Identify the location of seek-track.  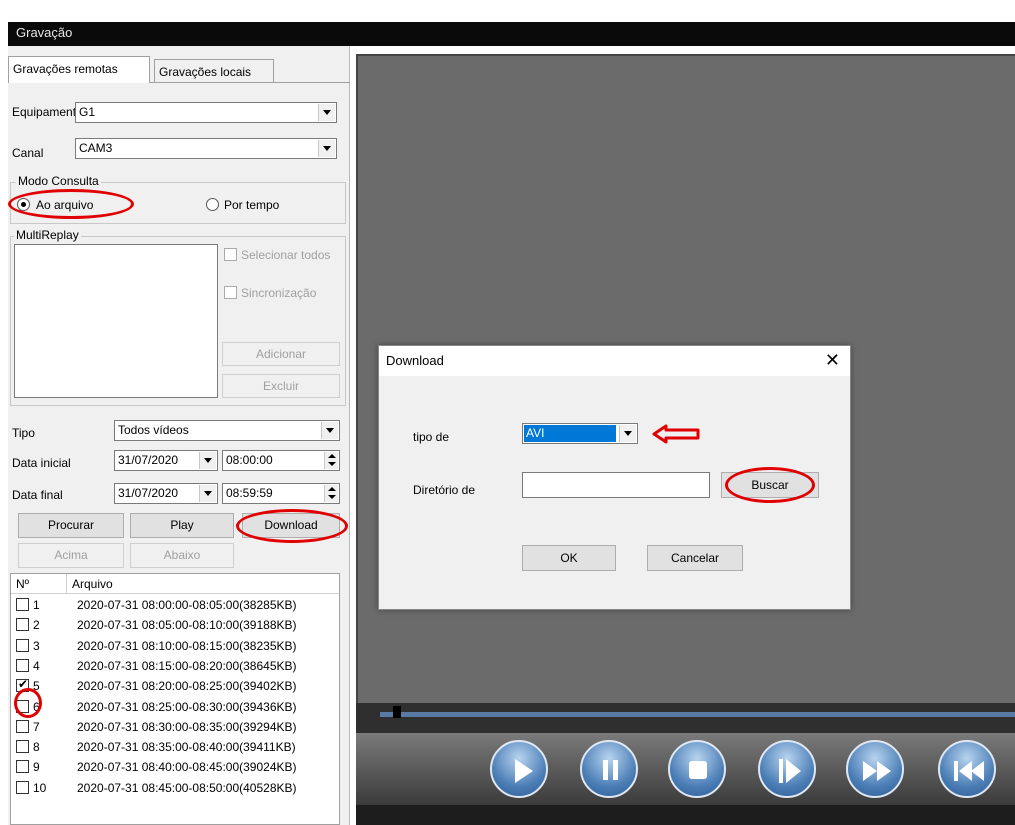
(685, 718).